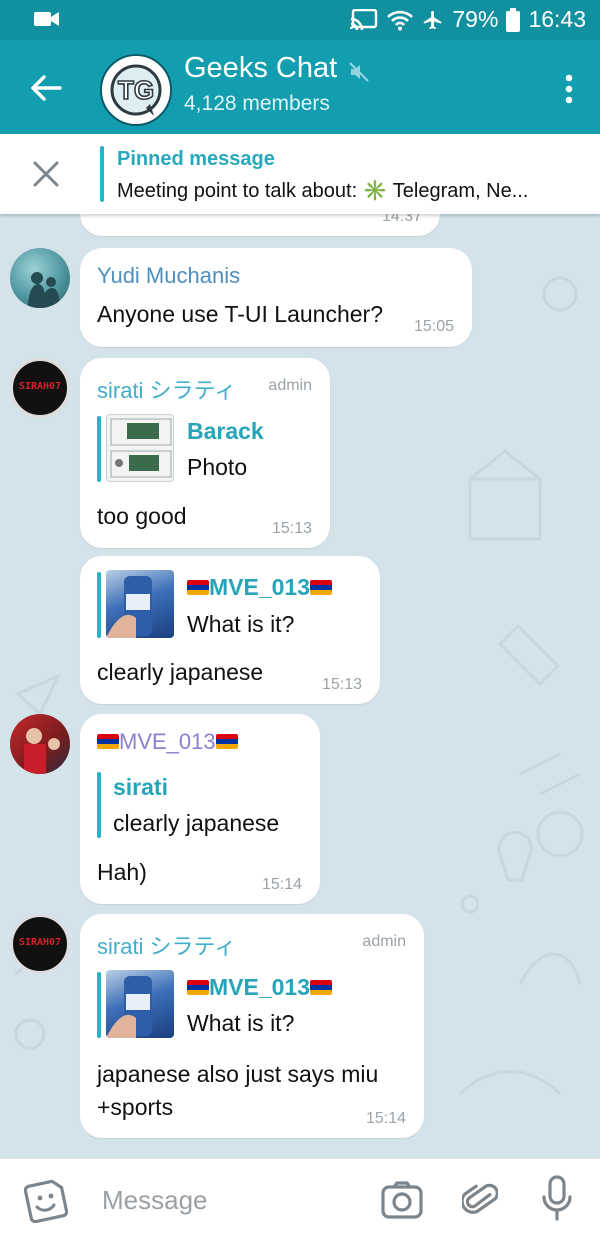 The height and width of the screenshot is (1239, 600). I want to click on message-text: Anyone use T-UI Launcher?, so click(240, 314).